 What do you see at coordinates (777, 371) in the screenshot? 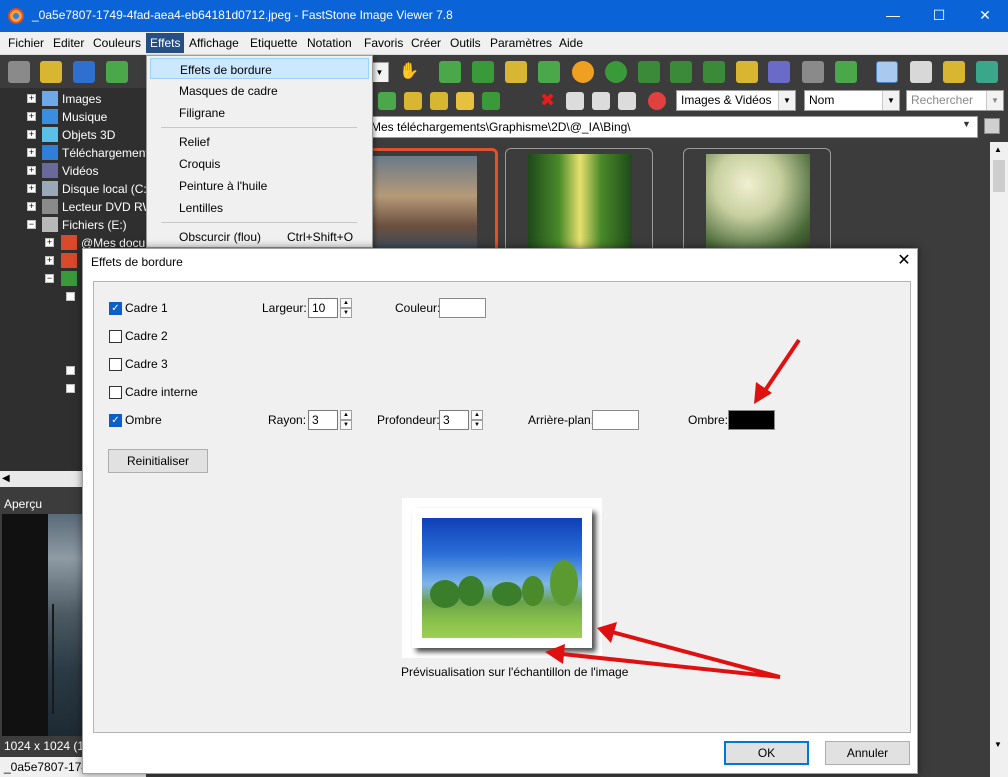
I see `arrow-to-ombre-swatch` at bounding box center [777, 371].